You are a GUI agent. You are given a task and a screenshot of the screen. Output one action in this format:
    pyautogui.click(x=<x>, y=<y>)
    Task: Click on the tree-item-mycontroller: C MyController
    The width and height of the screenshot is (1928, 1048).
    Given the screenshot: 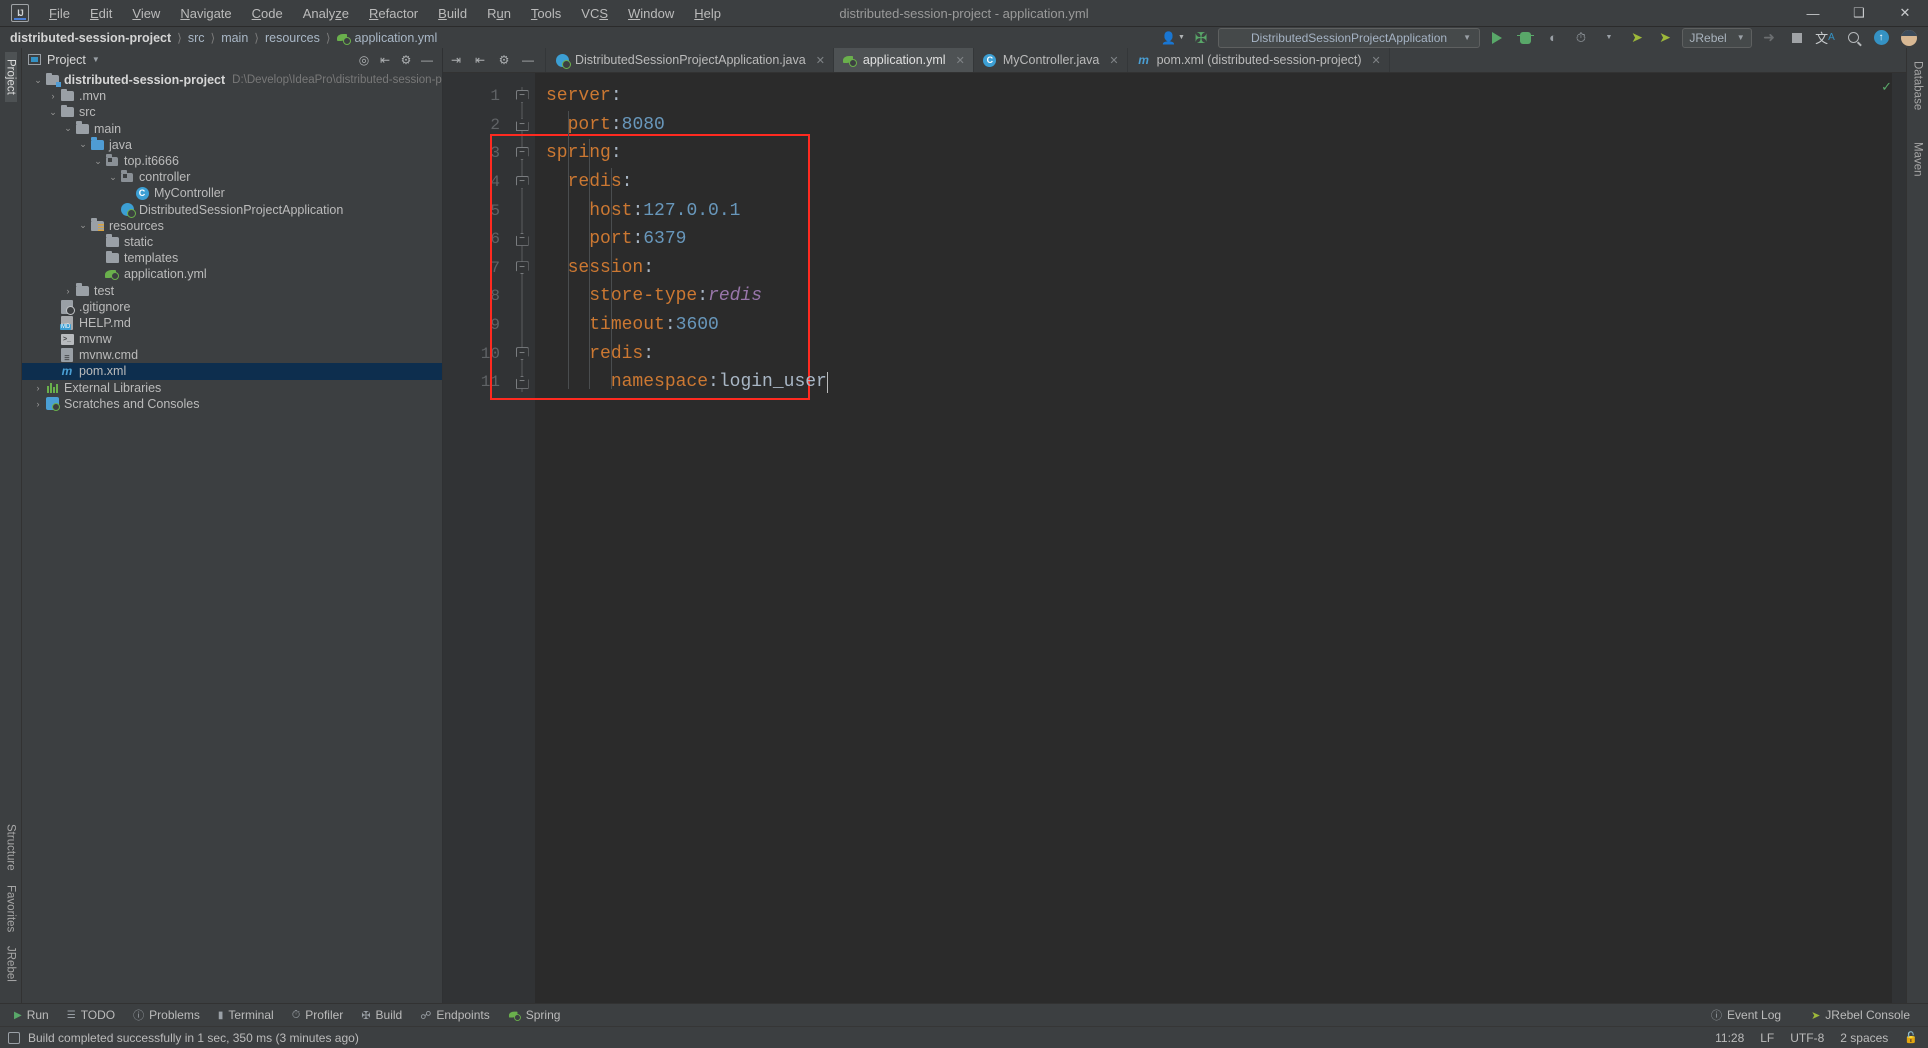 What is the action you would take?
    pyautogui.click(x=232, y=193)
    